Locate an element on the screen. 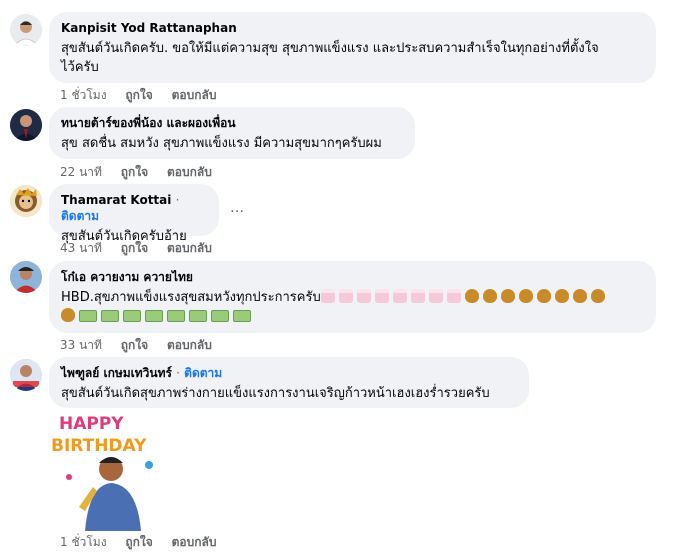 This screenshot has height=552, width=677. birthday-sticker: HAPPY BIRTHDAY is located at coordinates (109, 471).